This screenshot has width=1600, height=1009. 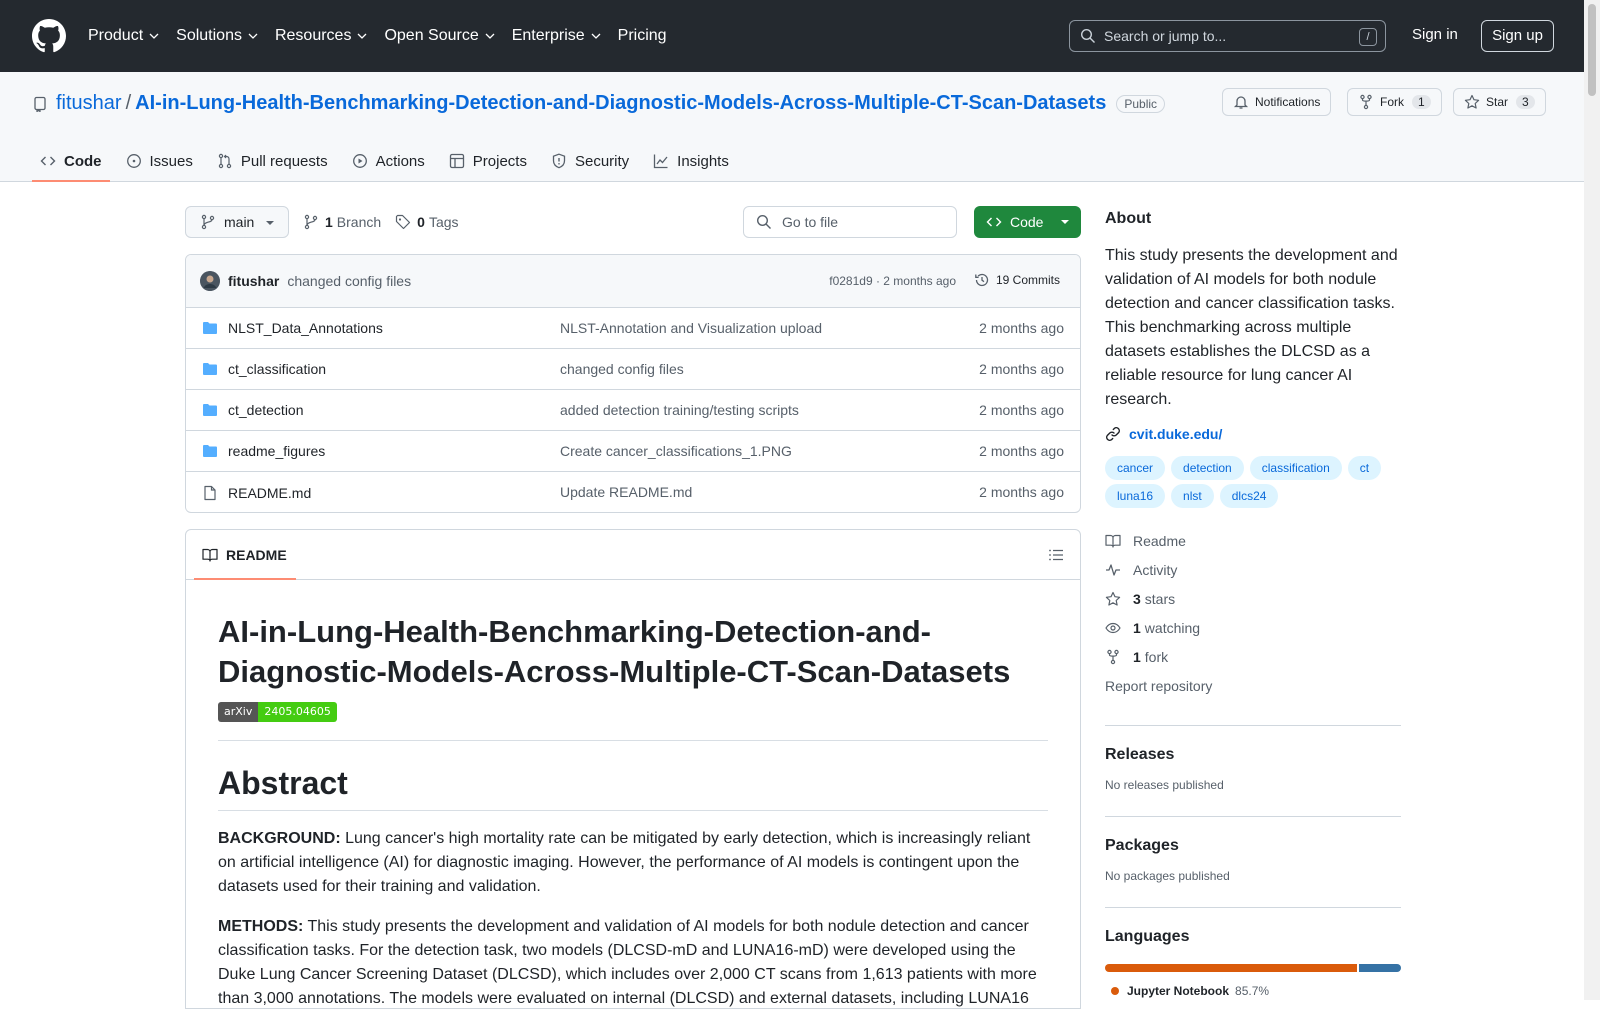 I want to click on avatar, so click(x=210, y=281).